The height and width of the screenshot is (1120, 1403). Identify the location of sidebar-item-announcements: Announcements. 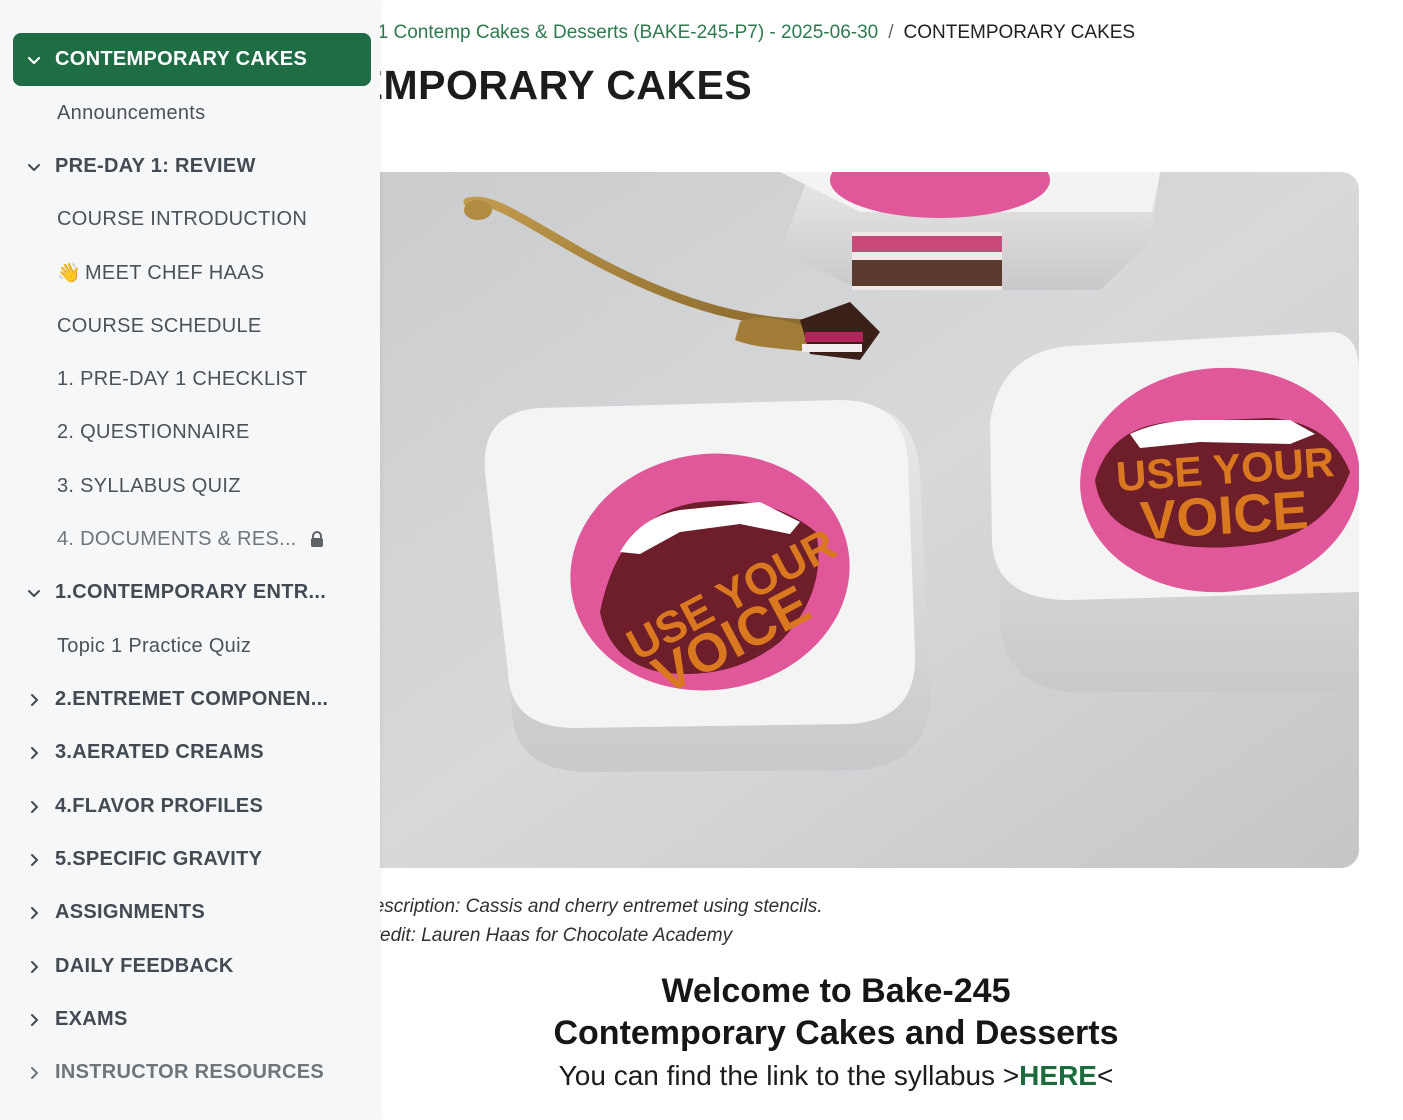
(190, 113).